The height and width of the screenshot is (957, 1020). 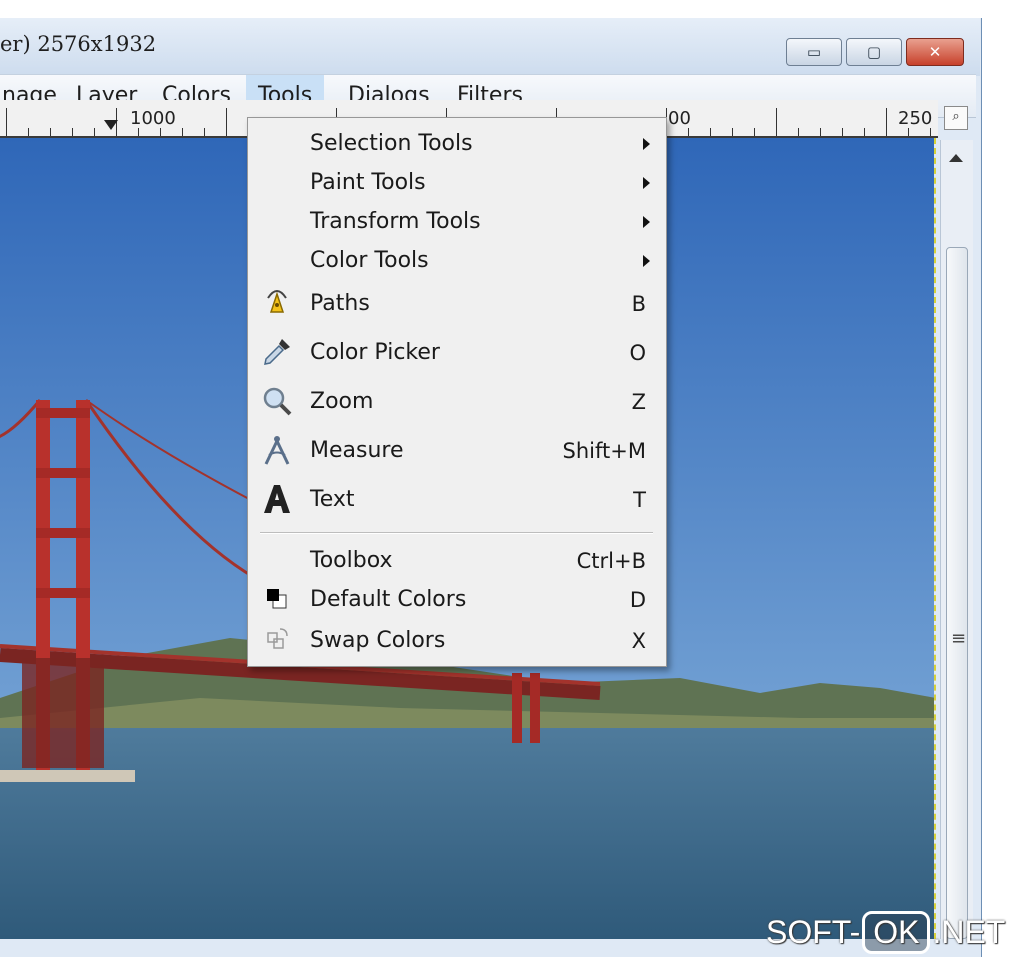 What do you see at coordinates (637, 600) in the screenshot?
I see `shortcut-label: D` at bounding box center [637, 600].